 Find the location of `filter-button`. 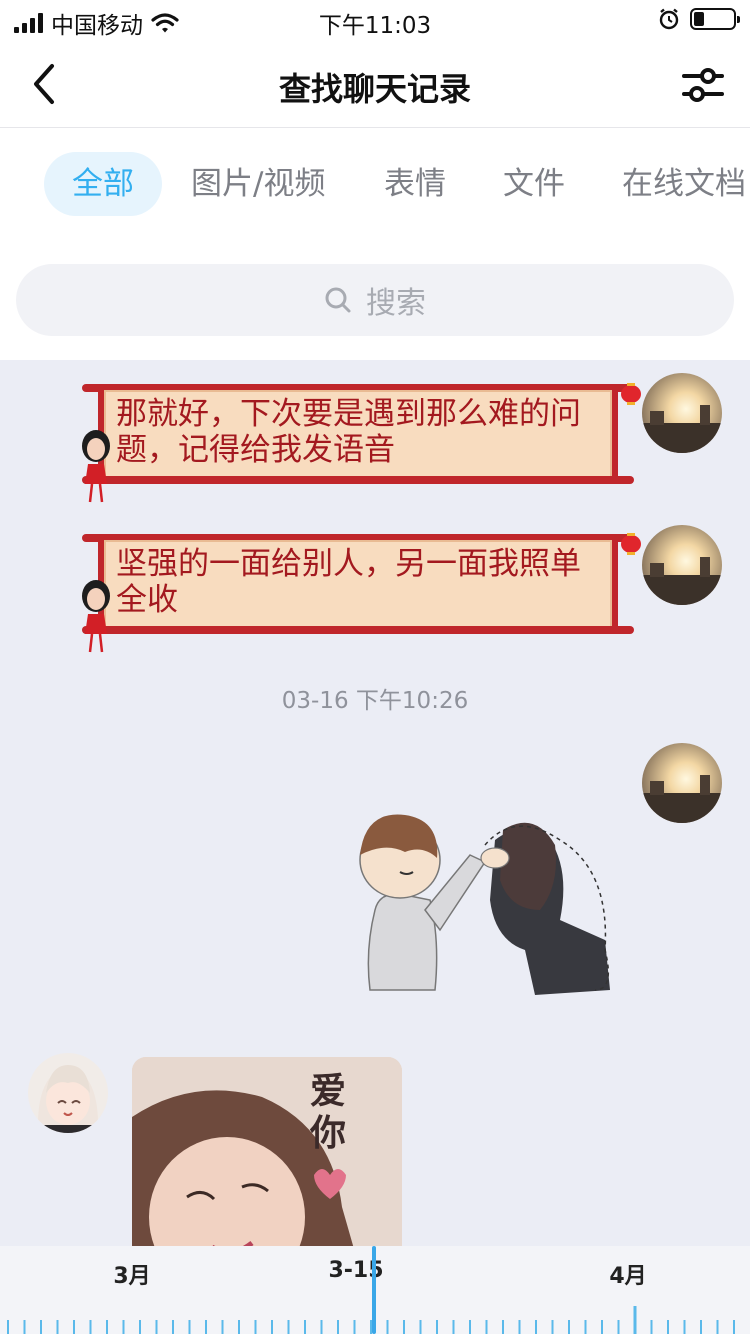

filter-button is located at coordinates (703, 85).